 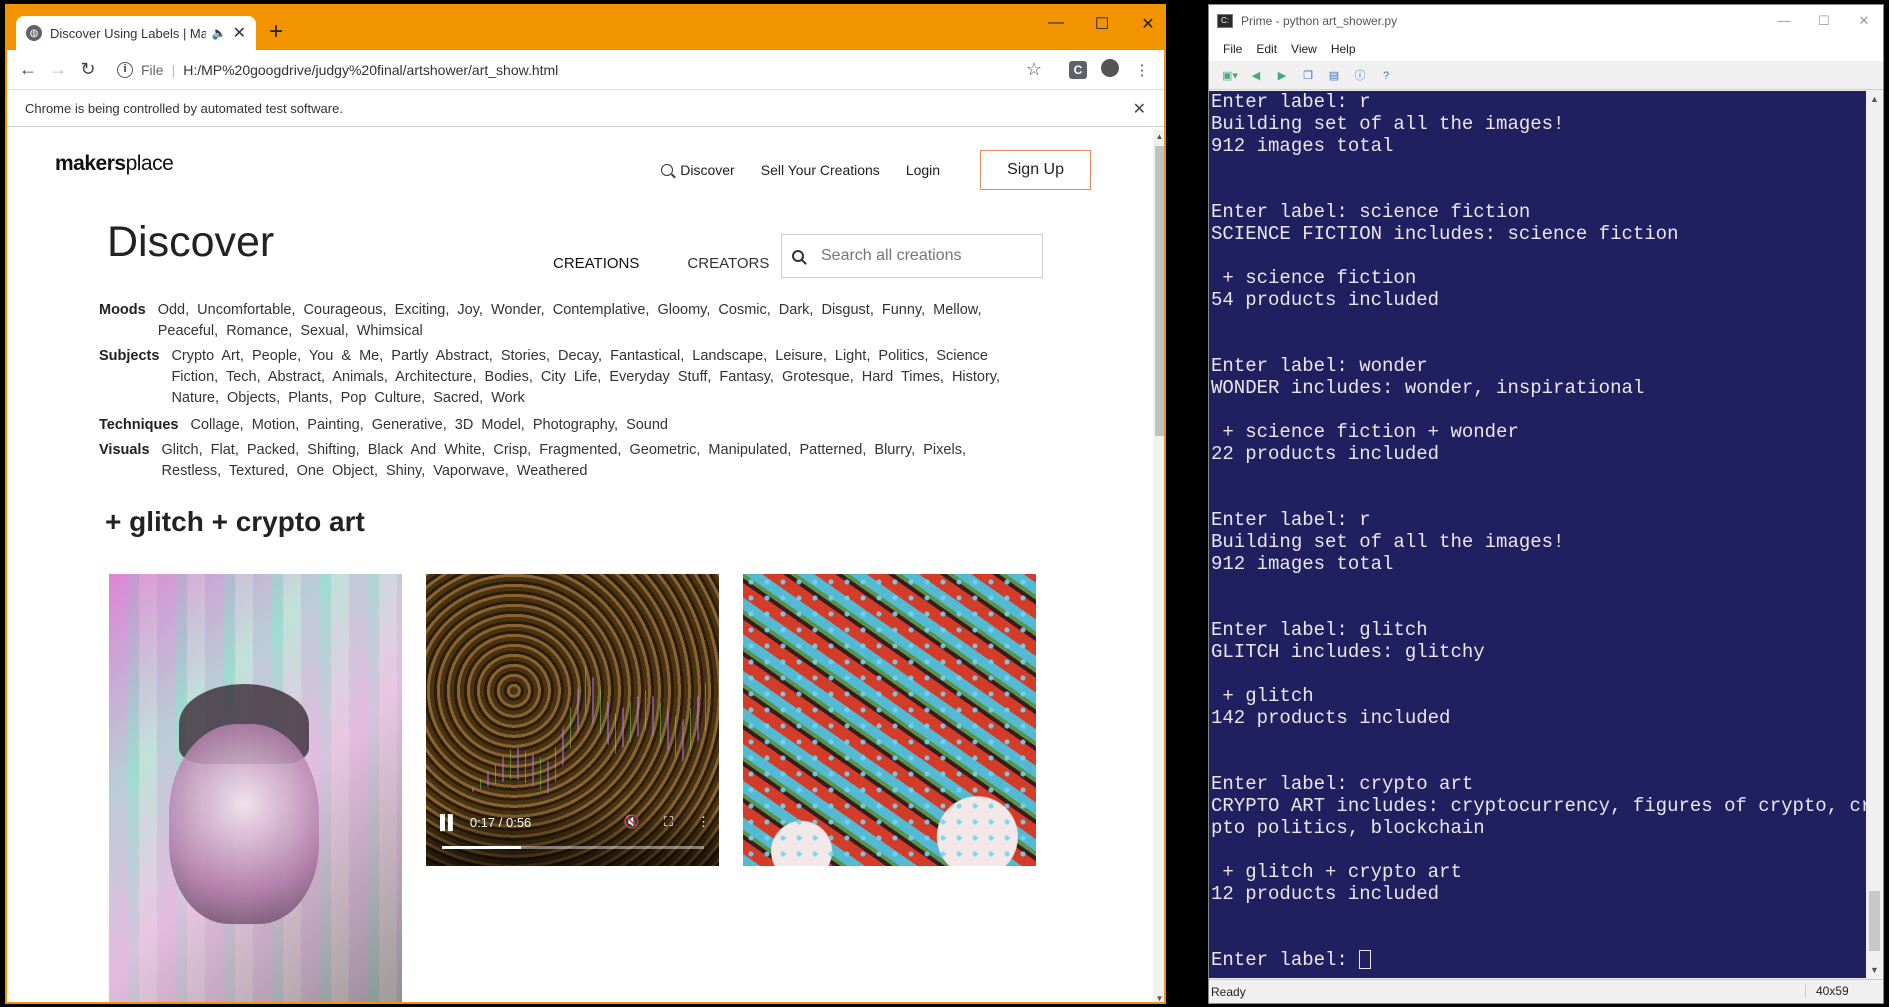 I want to click on terminal-line: 142 products included, so click(x=1331, y=718).